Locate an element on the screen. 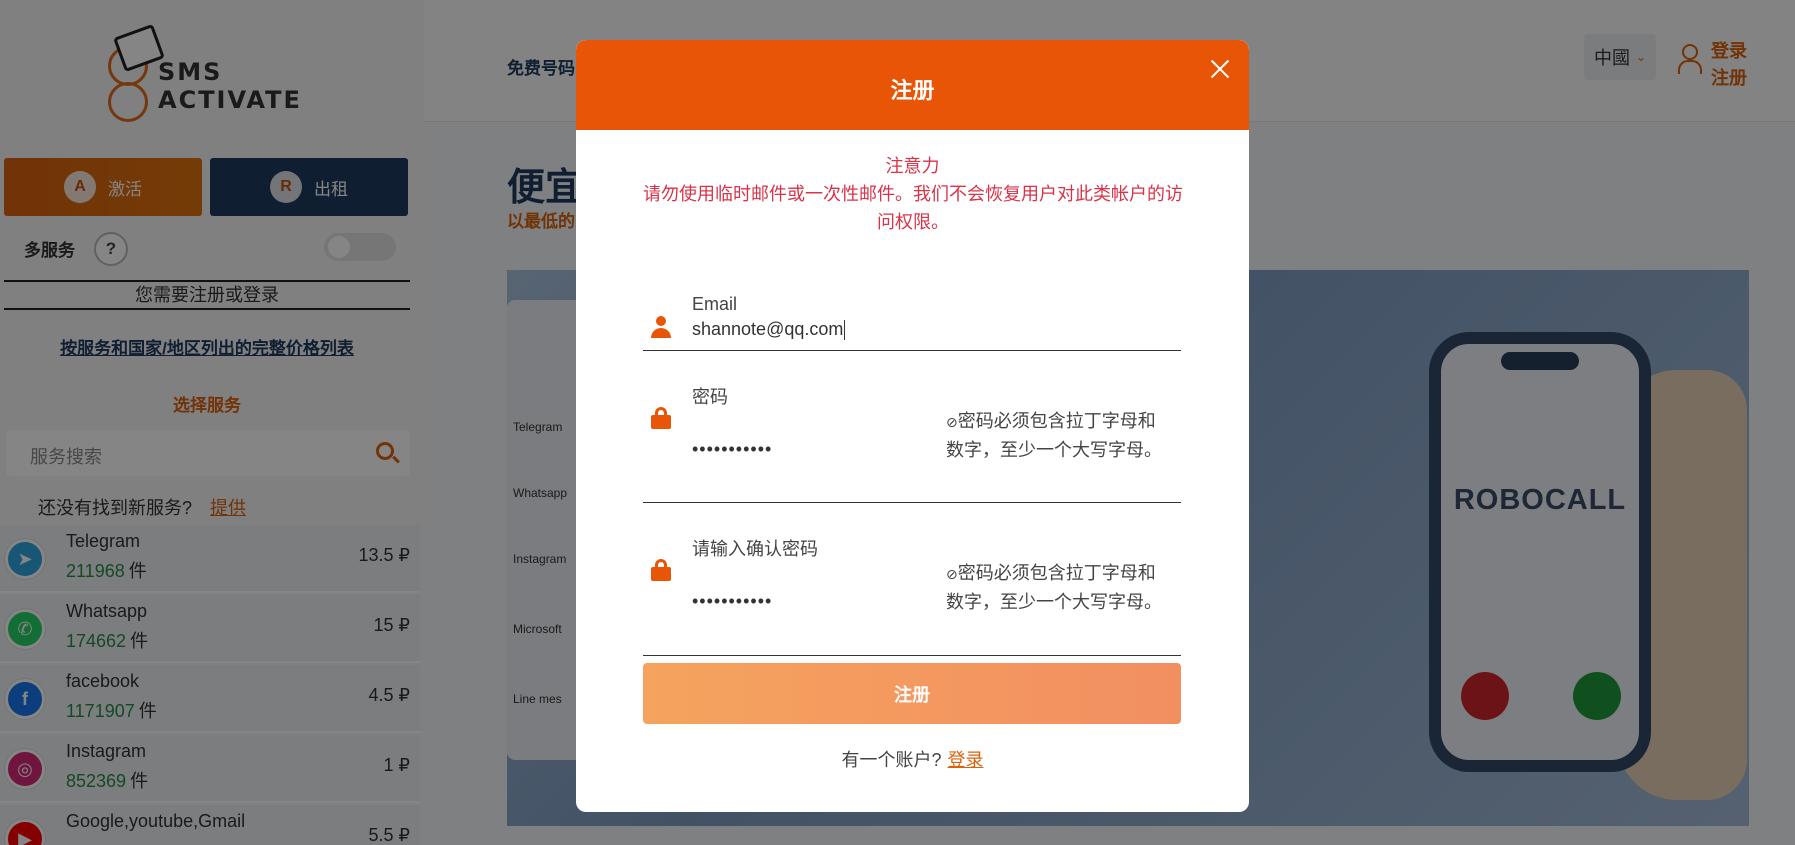  email-label: Email is located at coordinates (715, 304).